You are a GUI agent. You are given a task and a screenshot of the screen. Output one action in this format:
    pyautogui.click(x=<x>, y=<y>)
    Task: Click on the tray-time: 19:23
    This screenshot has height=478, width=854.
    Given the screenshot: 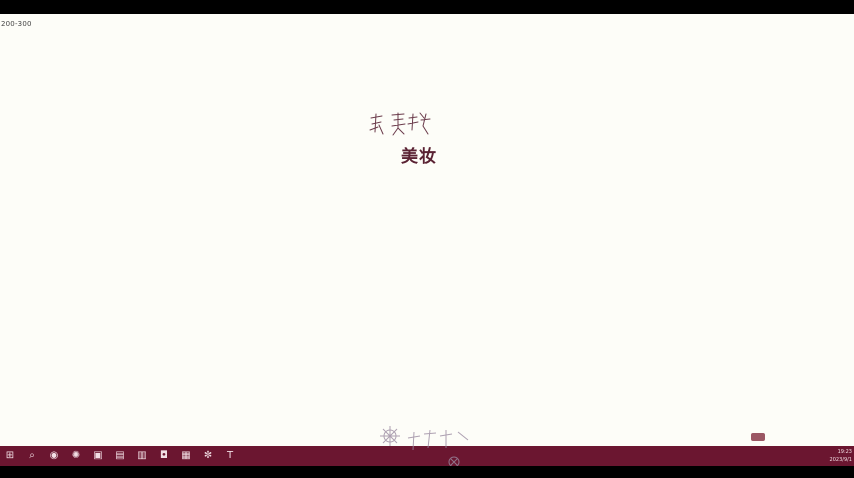 What is the action you would take?
    pyautogui.click(x=844, y=452)
    